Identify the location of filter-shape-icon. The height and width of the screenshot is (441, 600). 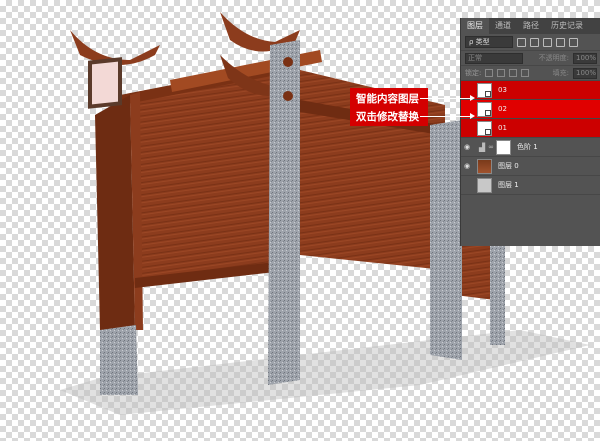
(560, 42).